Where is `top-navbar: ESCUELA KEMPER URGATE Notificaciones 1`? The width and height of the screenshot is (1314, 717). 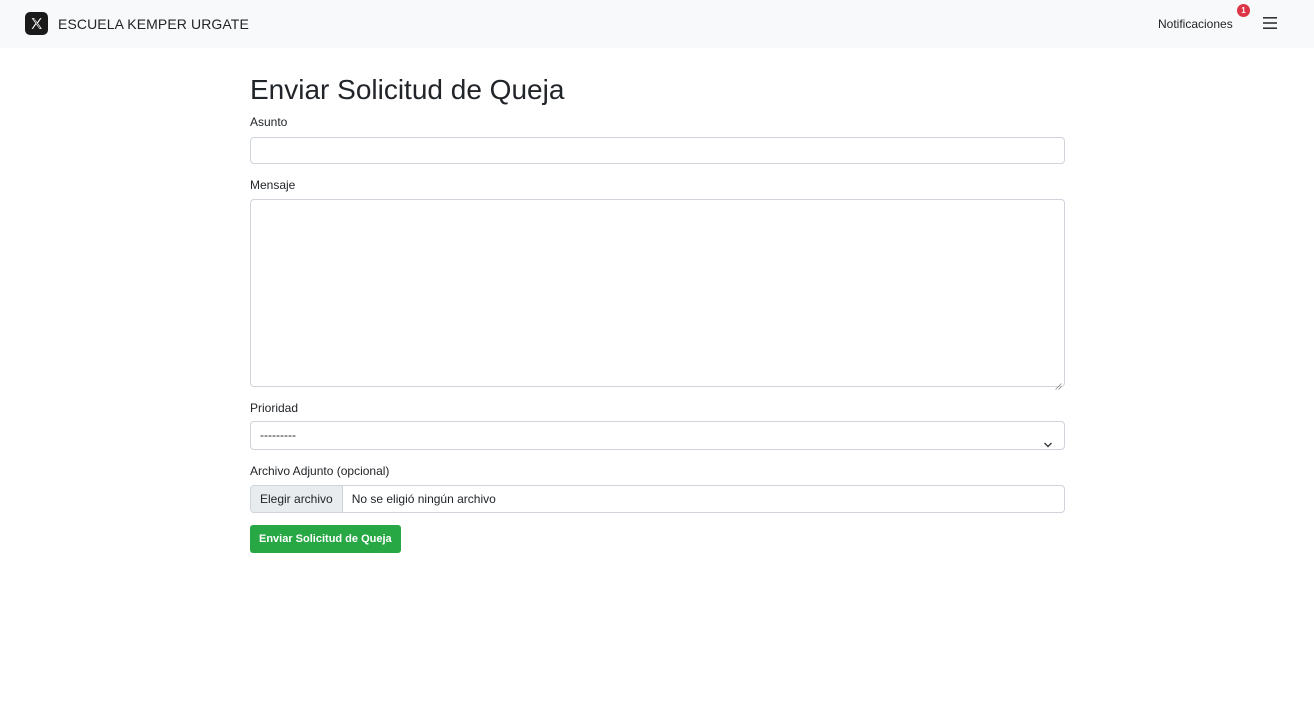 top-navbar: ESCUELA KEMPER URGATE Notificaciones 1 is located at coordinates (657, 24).